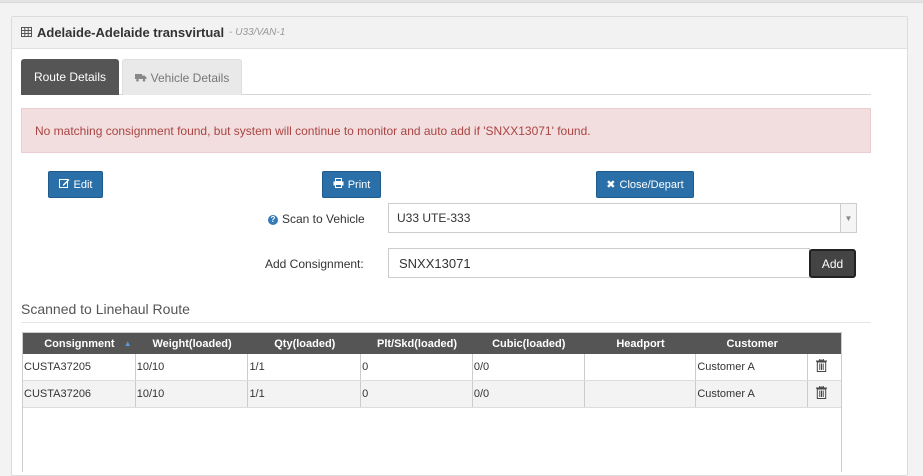 This screenshot has width=923, height=476. Describe the element at coordinates (273, 220) in the screenshot. I see `question-circle-icon: ?` at that location.